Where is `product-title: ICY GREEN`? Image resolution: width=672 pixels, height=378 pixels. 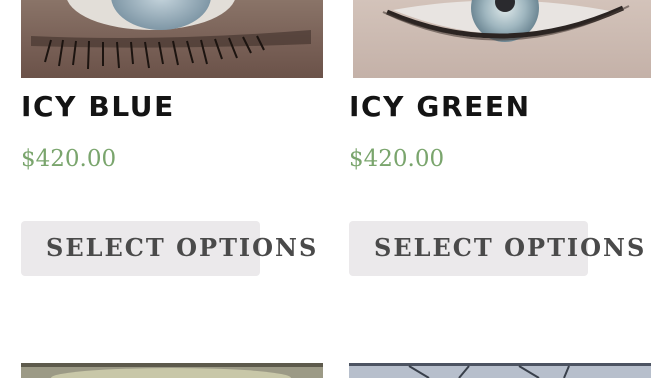 product-title: ICY GREEN is located at coordinates (440, 106).